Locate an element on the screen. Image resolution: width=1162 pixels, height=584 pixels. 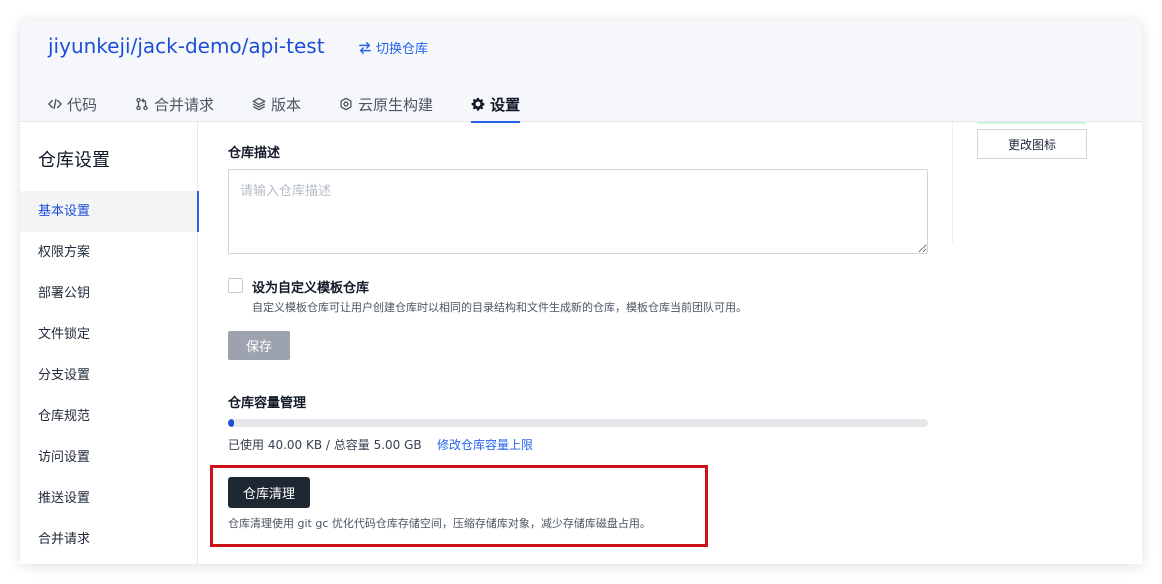
repo-cleanup-button: 仓库清理 is located at coordinates (269, 492).